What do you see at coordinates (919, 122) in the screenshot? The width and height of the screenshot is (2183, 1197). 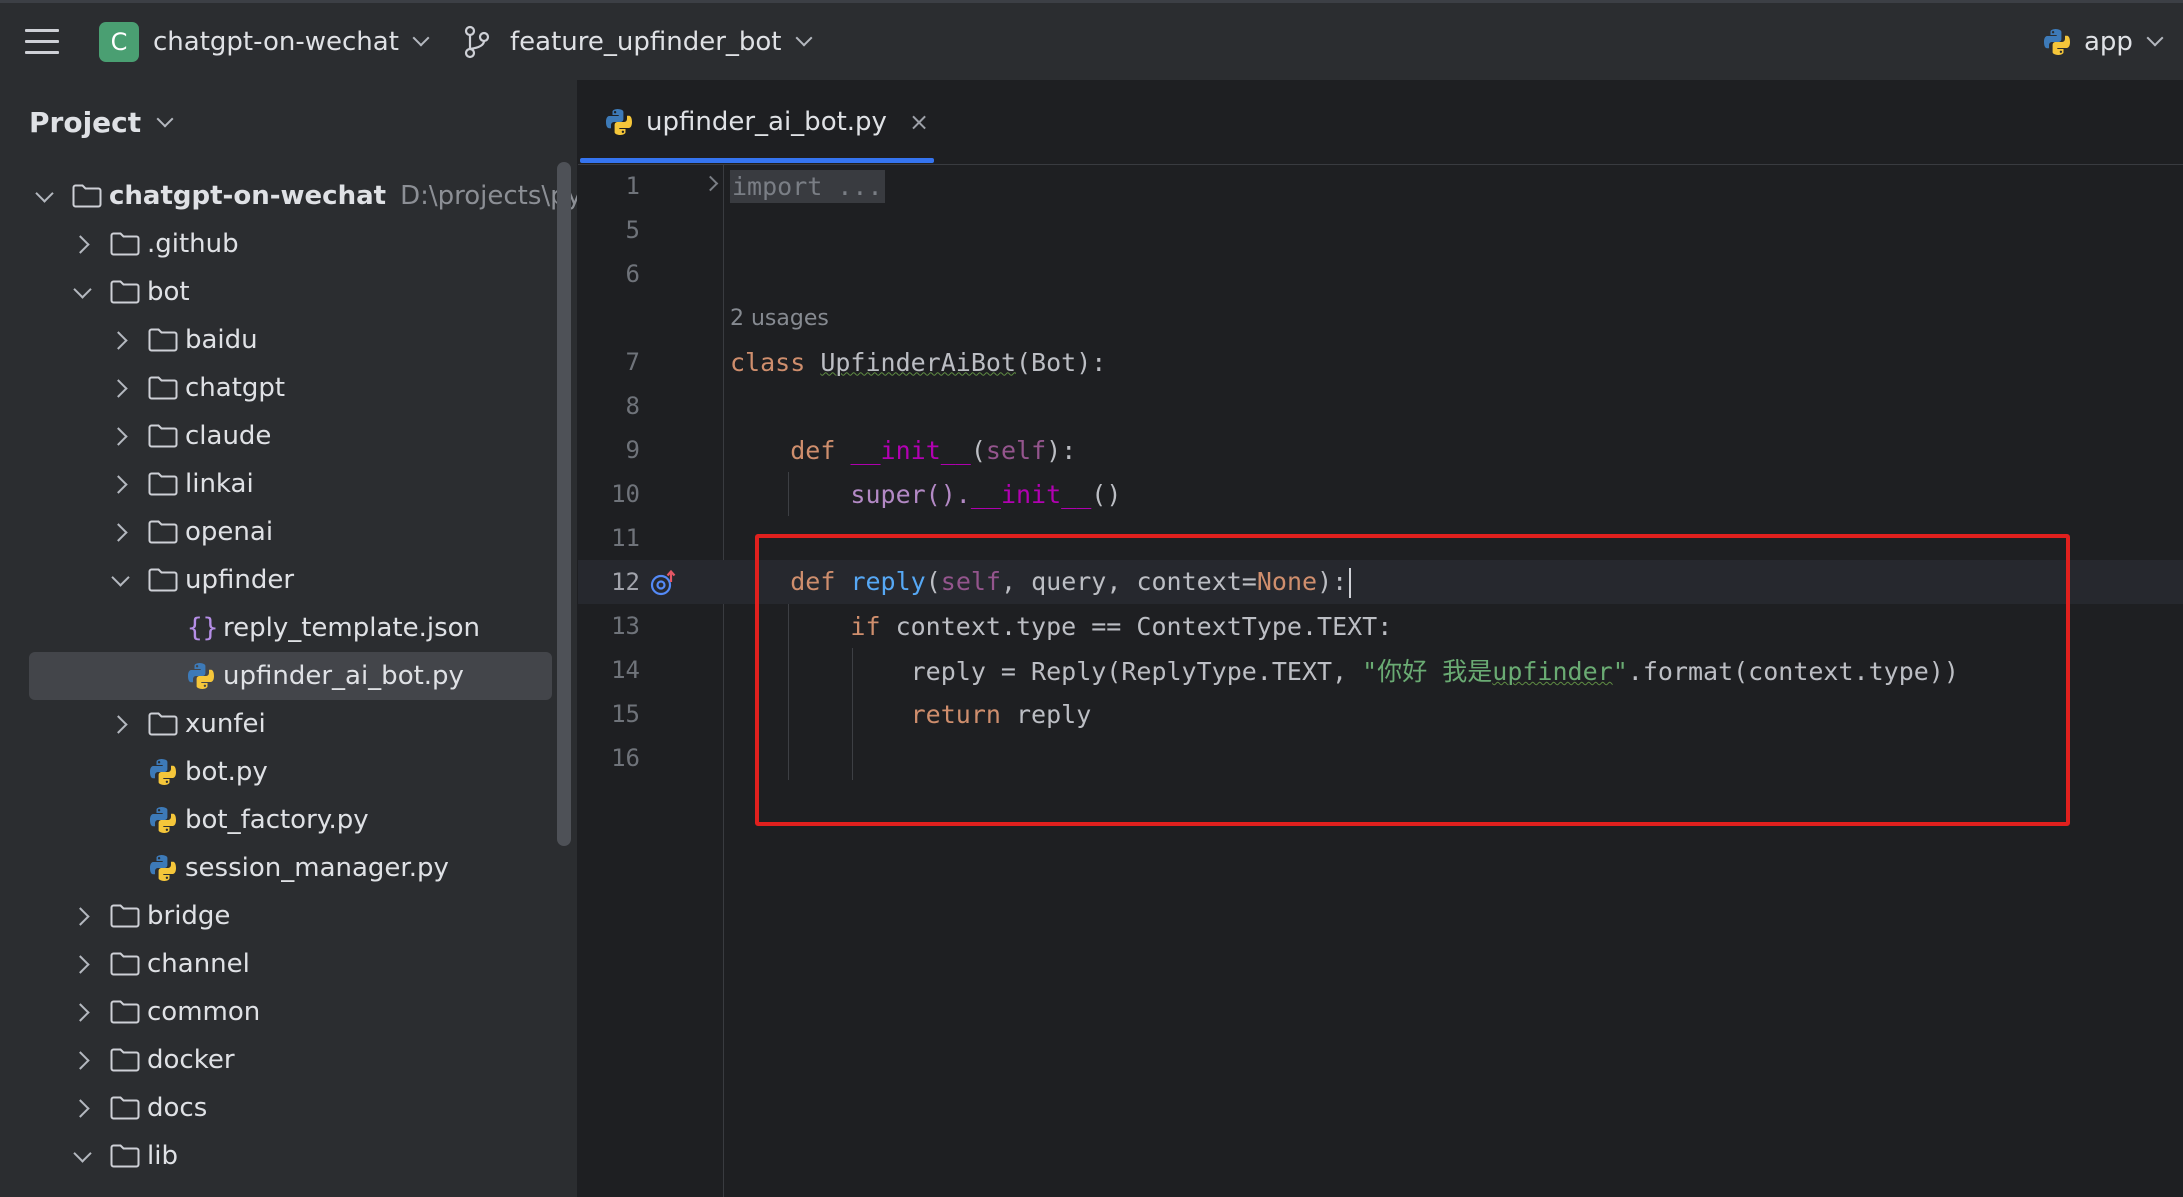 I see `close-icon: ×` at bounding box center [919, 122].